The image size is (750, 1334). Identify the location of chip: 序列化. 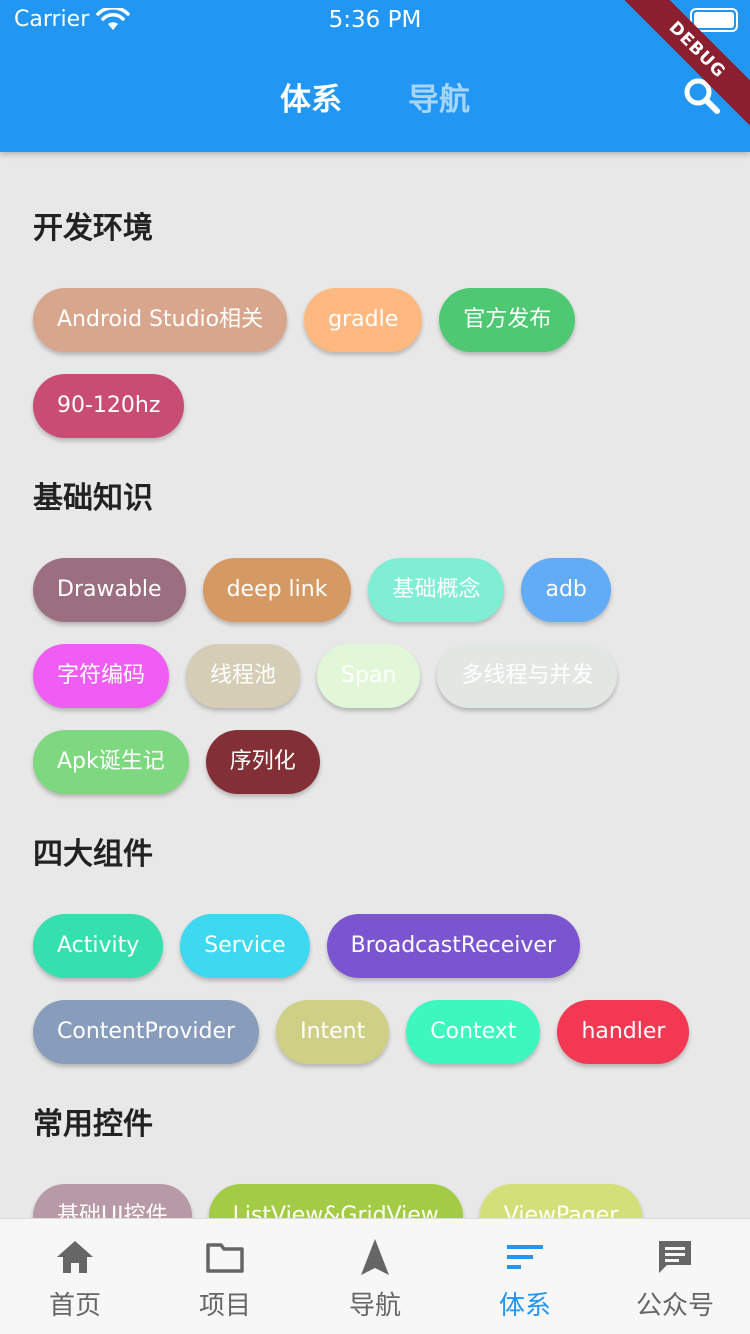
(262, 762).